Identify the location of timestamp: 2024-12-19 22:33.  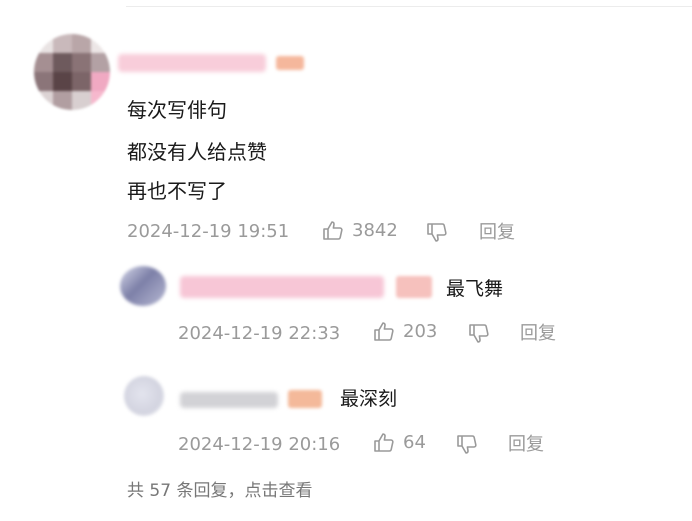
(259, 333).